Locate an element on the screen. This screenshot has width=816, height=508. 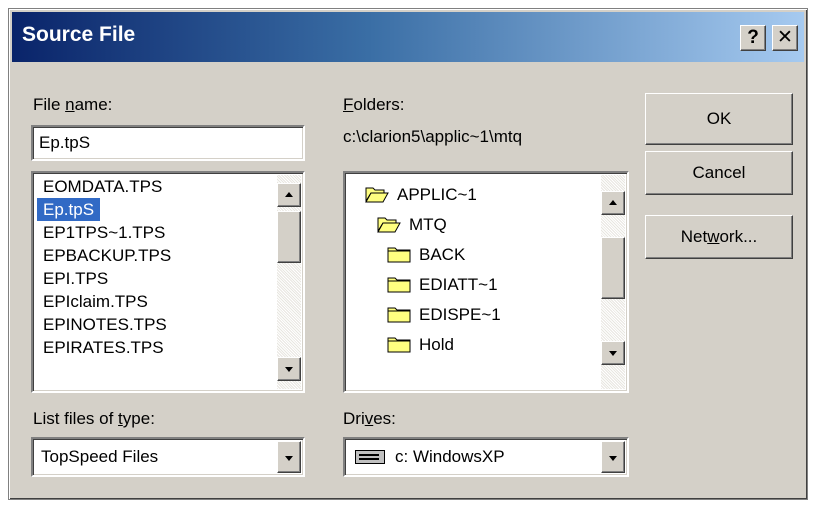
drives-dropdown-button is located at coordinates (613, 457).